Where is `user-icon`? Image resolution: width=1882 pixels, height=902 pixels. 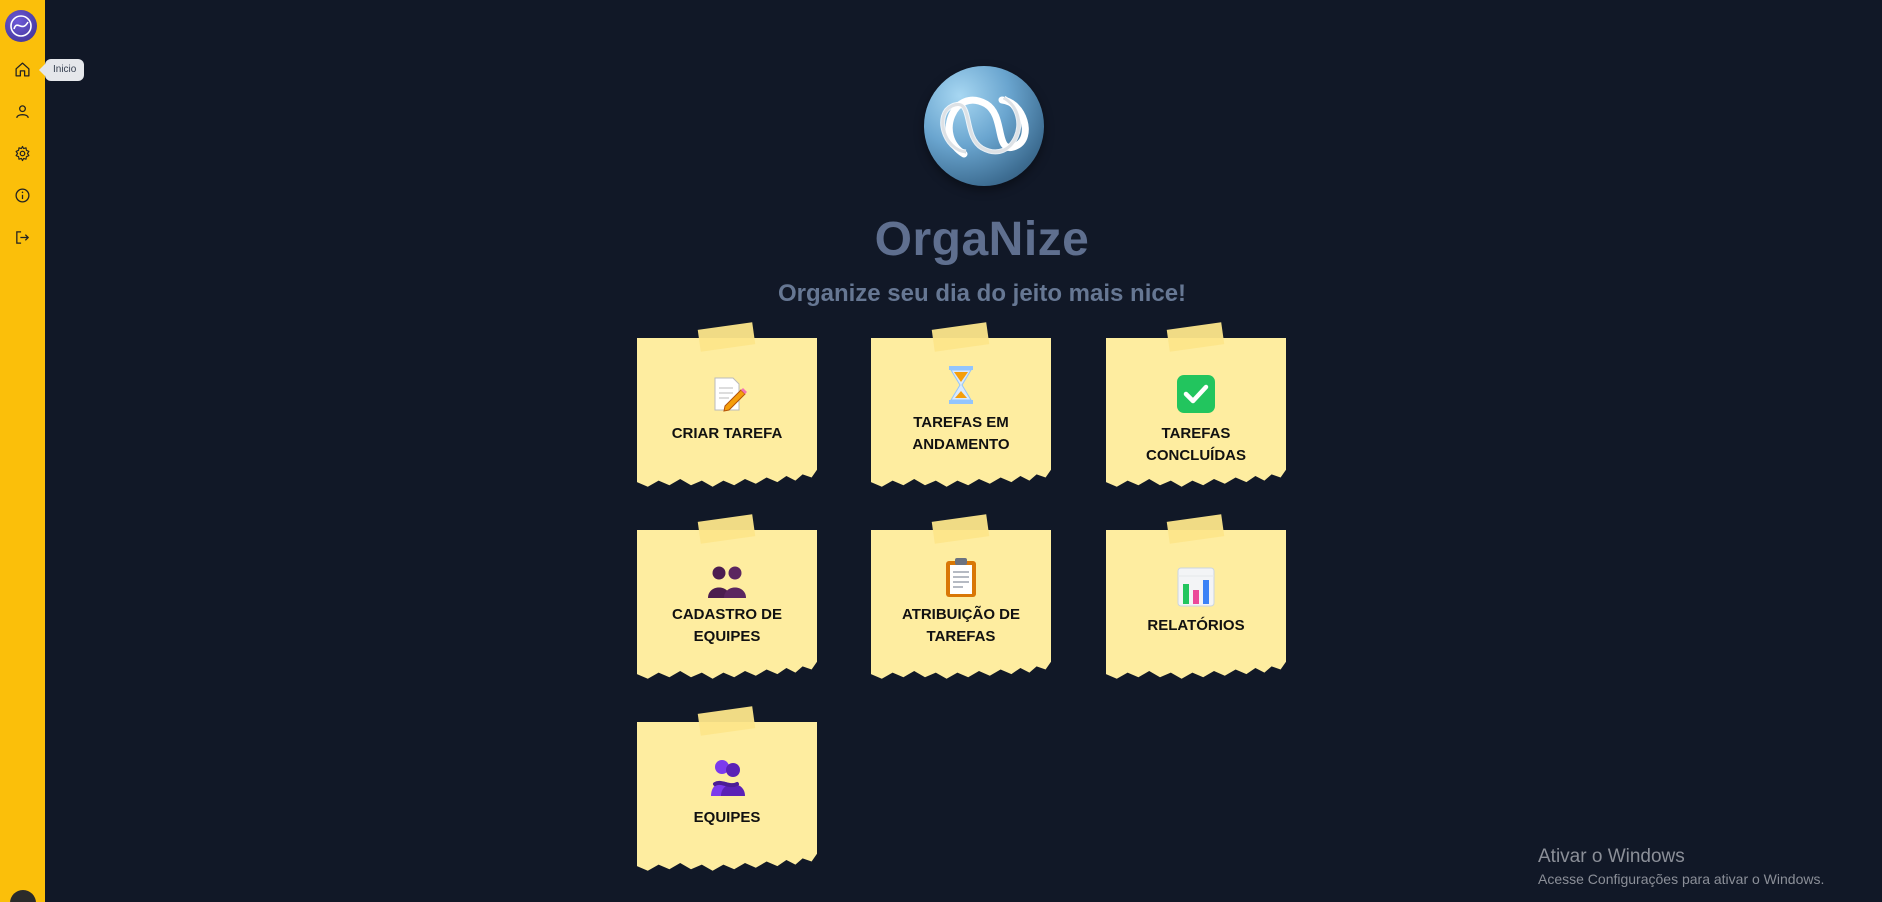
user-icon is located at coordinates (22, 111).